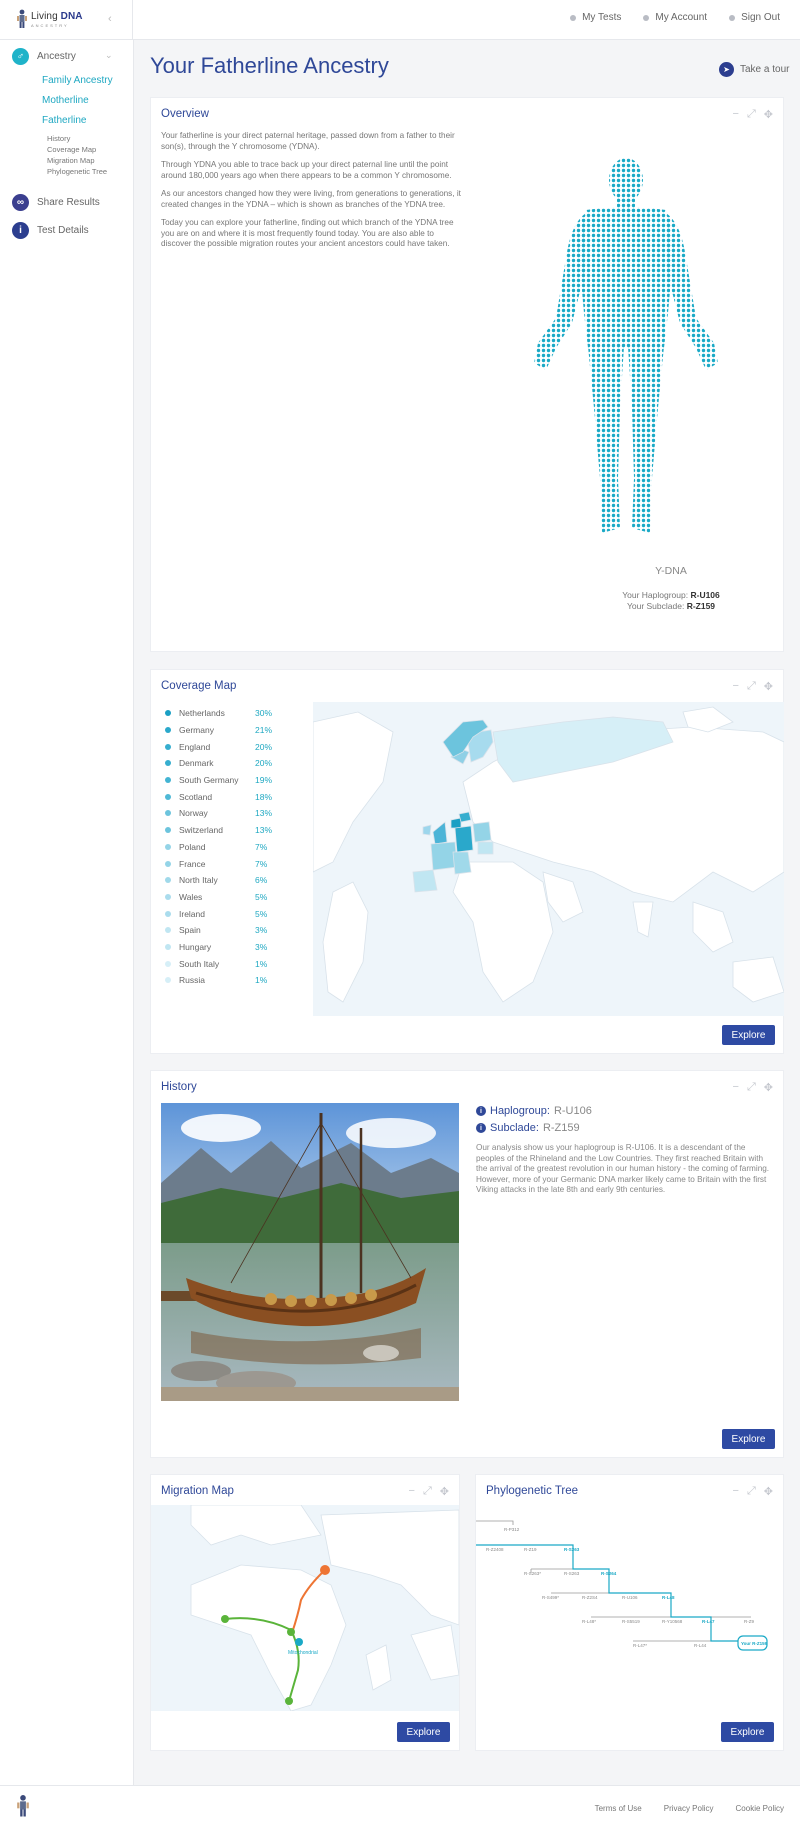  Describe the element at coordinates (481, 1111) in the screenshot. I see `info-icon: i` at that location.